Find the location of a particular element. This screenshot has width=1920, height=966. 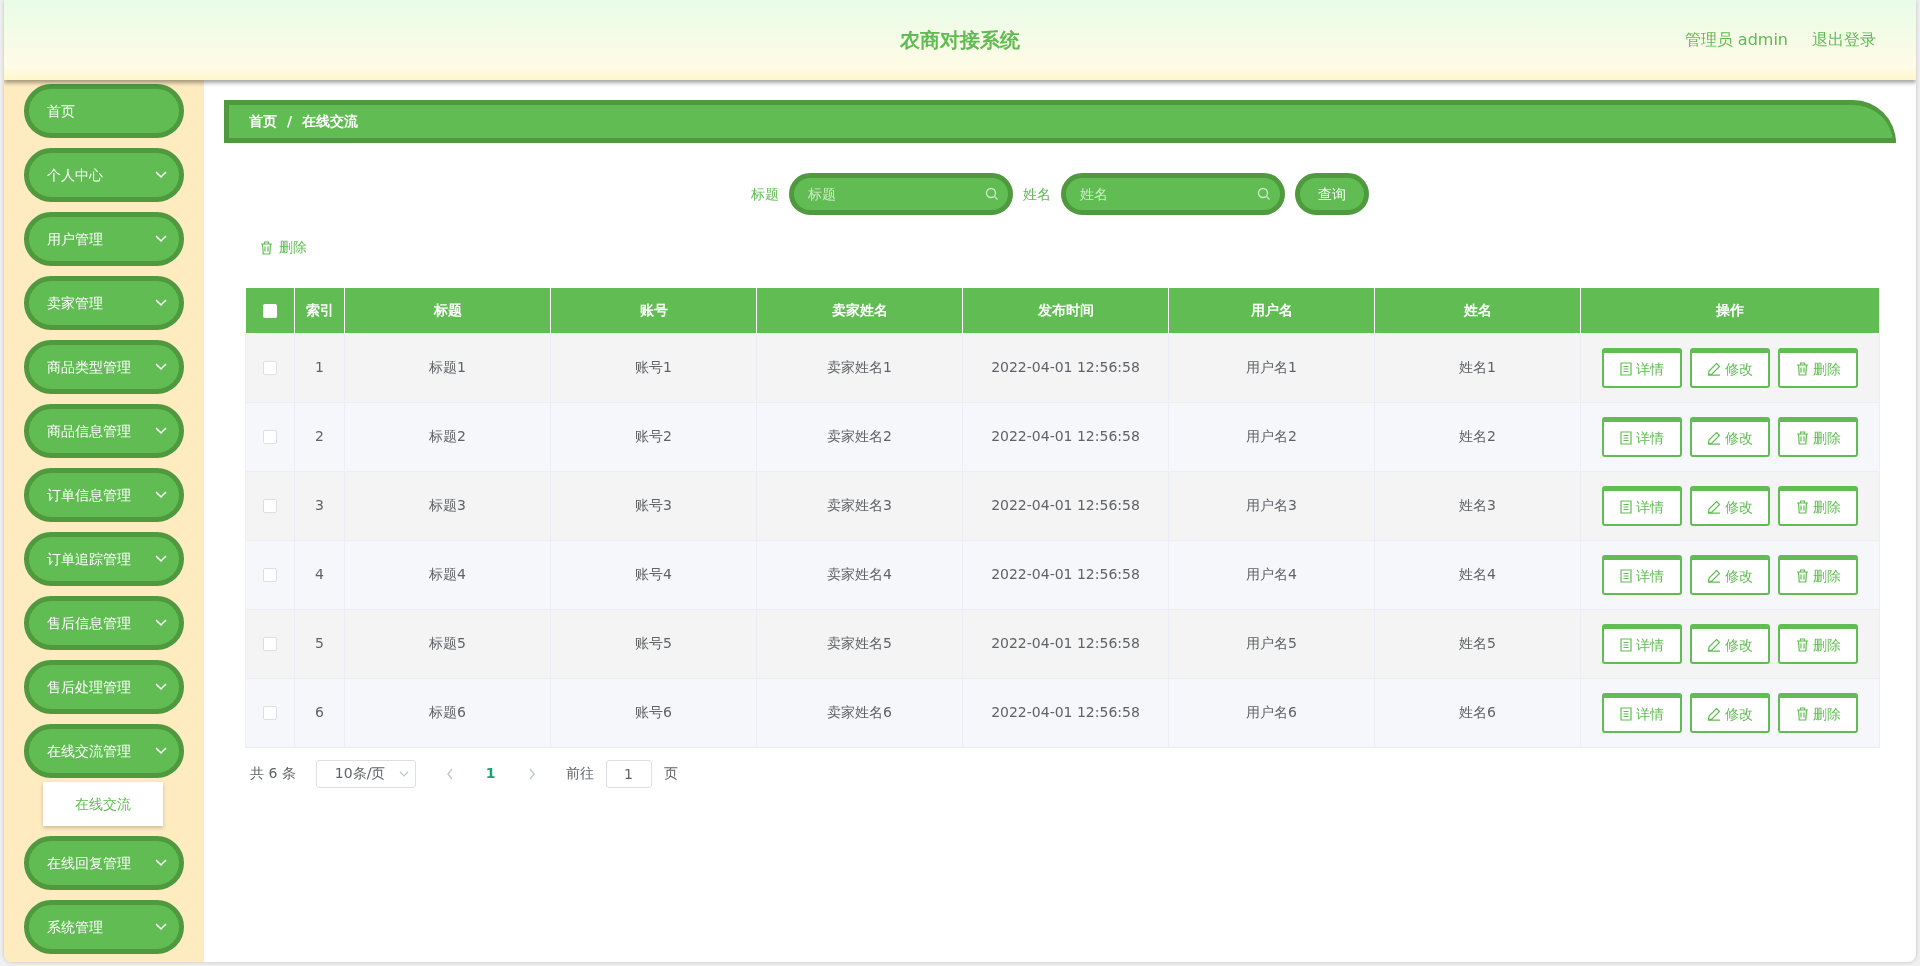

page-number: 1 is located at coordinates (490, 773).